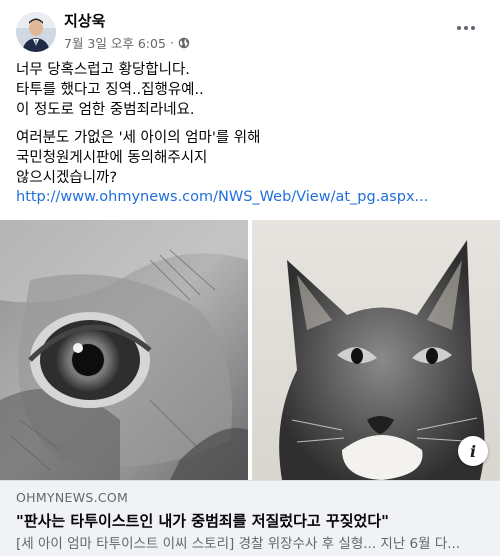 The image size is (500, 556). I want to click on link-headline: "판사는 타투이스트인 내가 중범죄를 저질렀다고 꾸짖었다", so click(250, 521).